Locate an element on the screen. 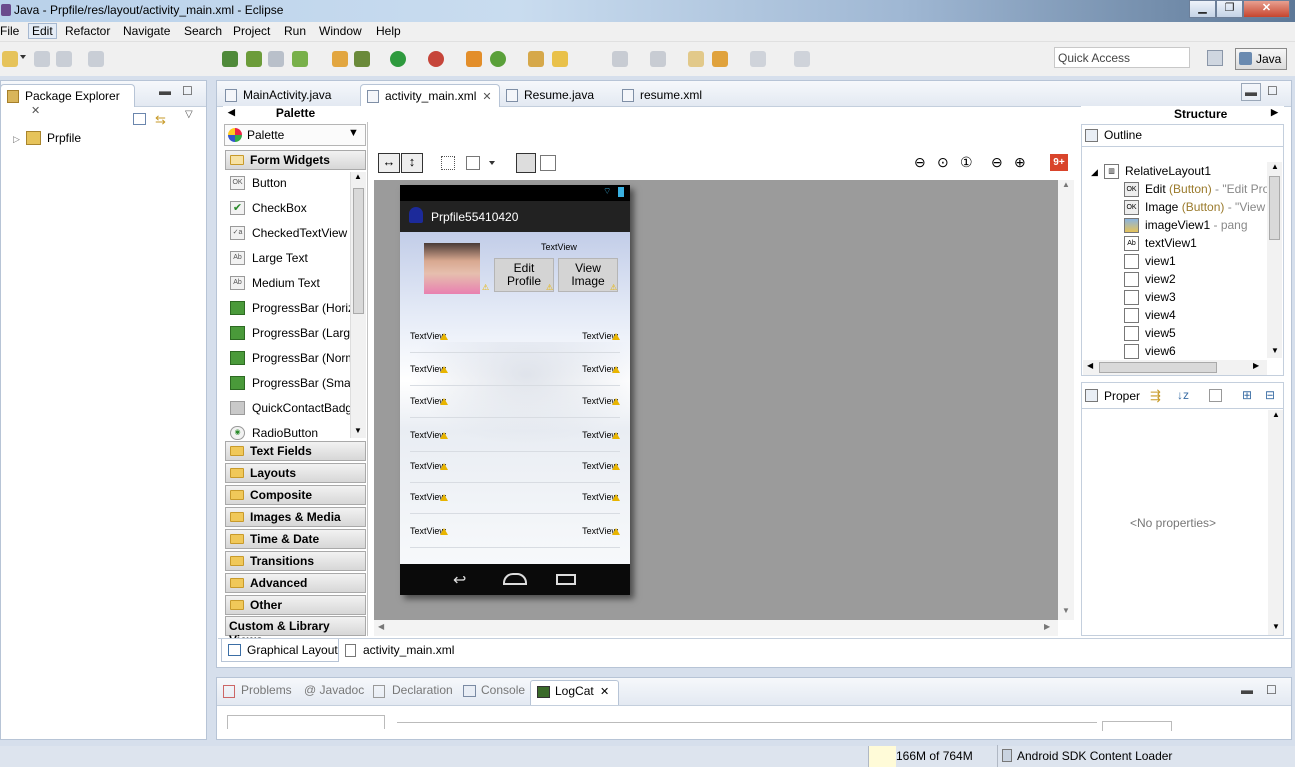 The image size is (1295, 767). logcat-level-select is located at coordinates (1137, 726).